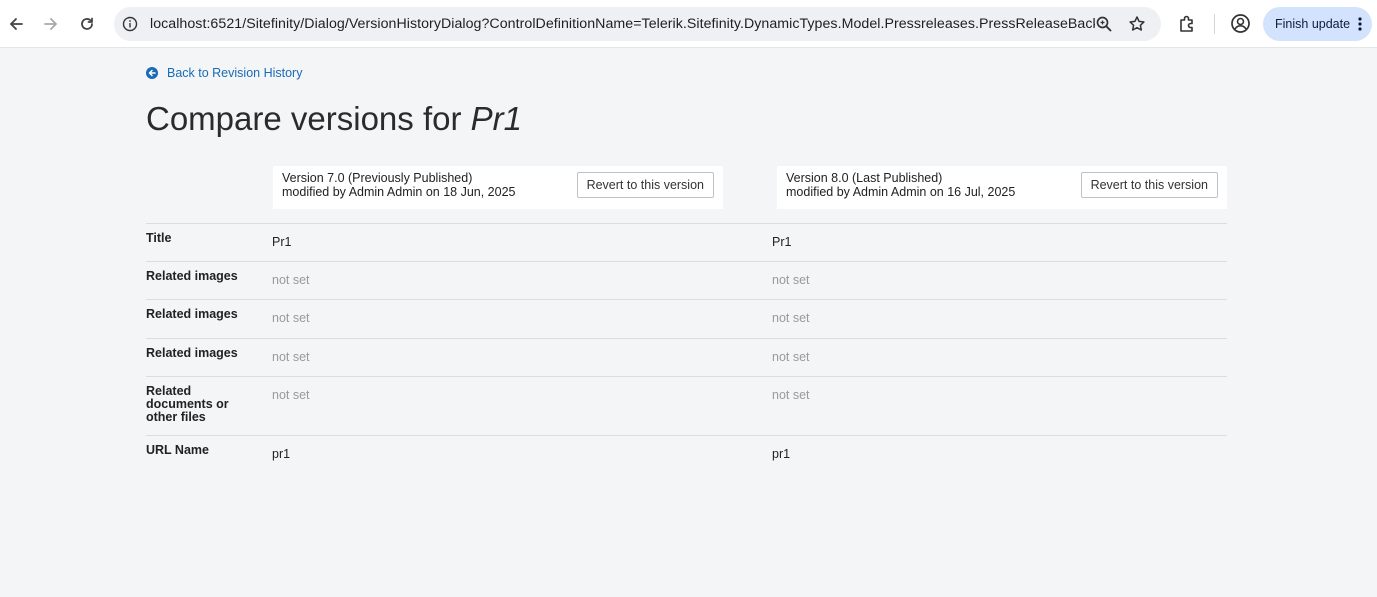  Describe the element at coordinates (864, 178) in the screenshot. I see `version-title: Version 8.0 (Last Published)` at that location.